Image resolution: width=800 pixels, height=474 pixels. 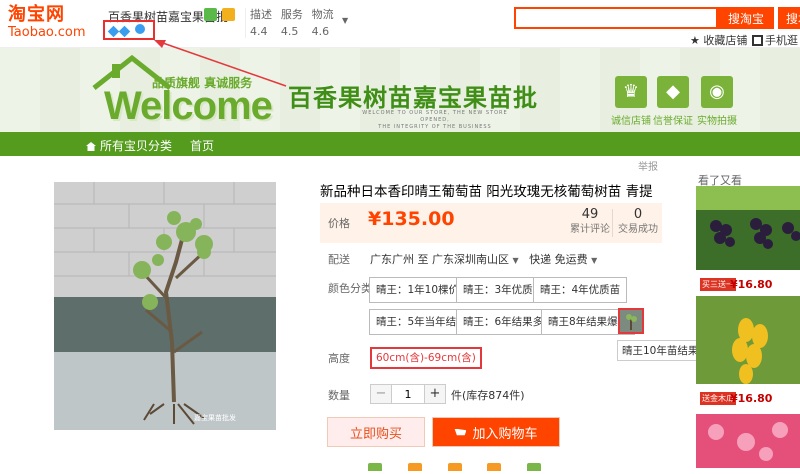 I want to click on qr-code-icon, so click(x=757, y=40).